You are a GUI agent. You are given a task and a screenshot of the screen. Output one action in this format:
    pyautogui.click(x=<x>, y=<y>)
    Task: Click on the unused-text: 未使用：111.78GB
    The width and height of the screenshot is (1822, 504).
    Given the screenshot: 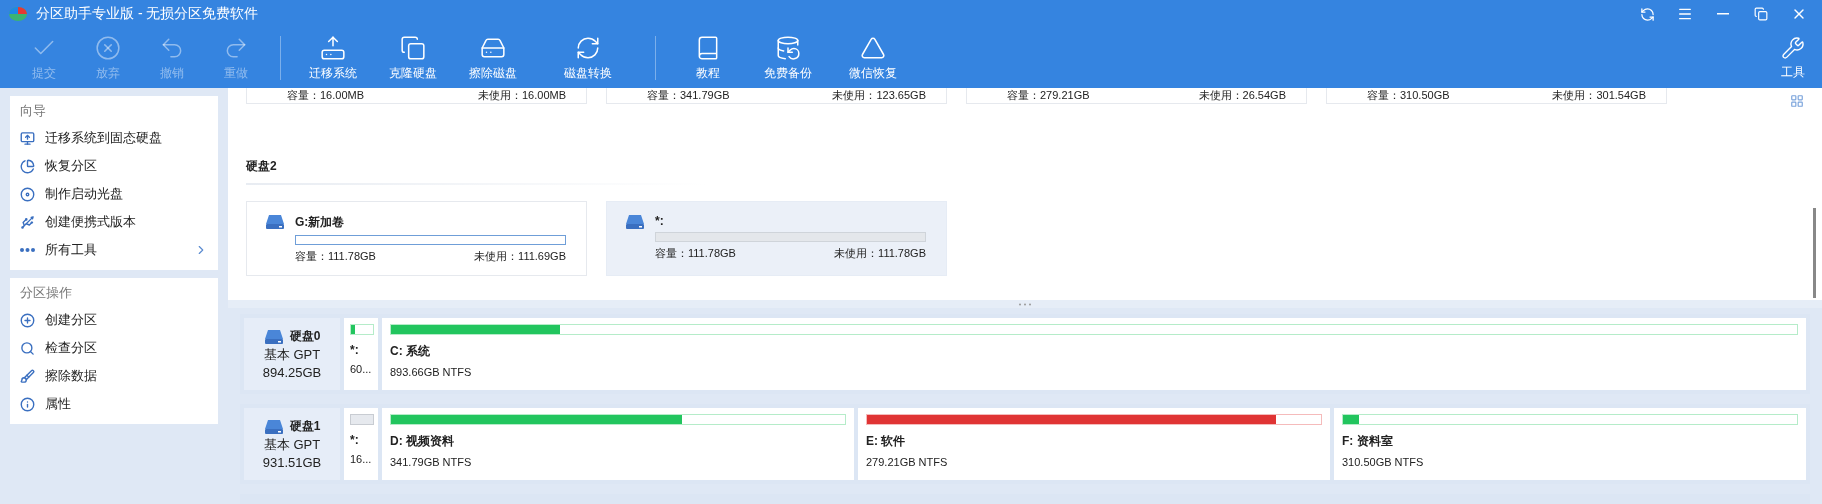 What is the action you would take?
    pyautogui.click(x=880, y=253)
    